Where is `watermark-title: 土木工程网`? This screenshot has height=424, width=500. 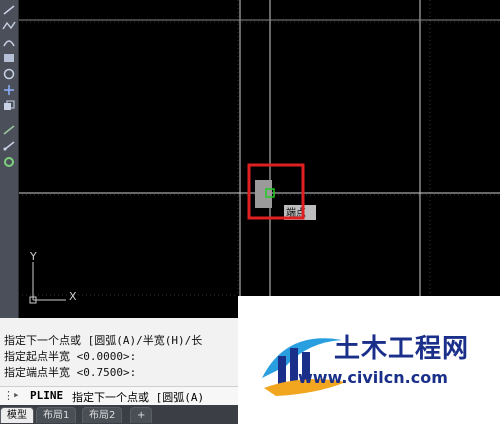
watermark-title: 土木工程网 is located at coordinates (402, 349).